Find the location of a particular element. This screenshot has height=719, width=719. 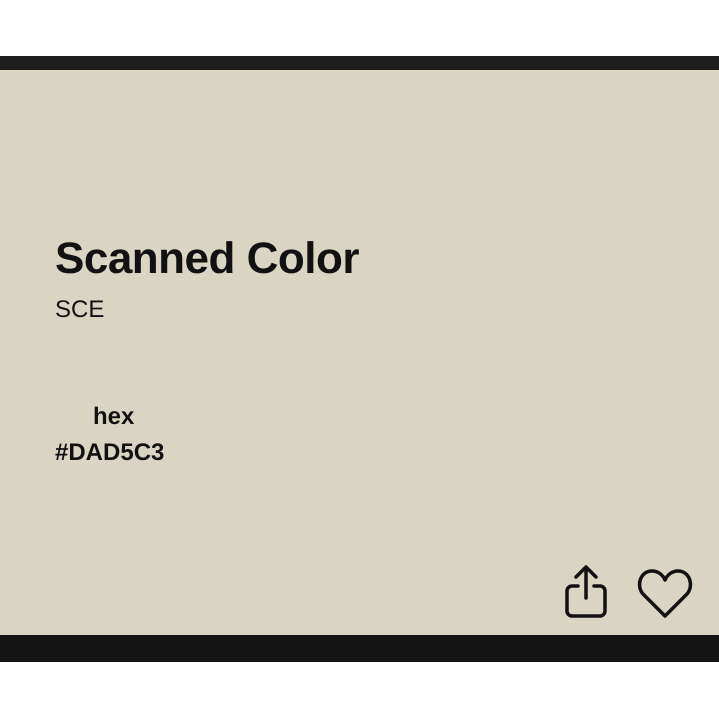

share-icon is located at coordinates (586, 592).